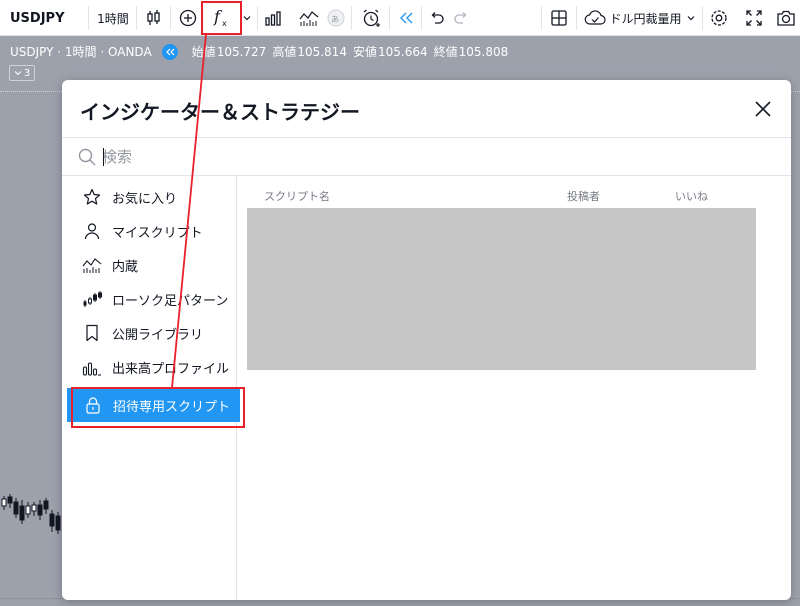 Image resolution: width=800 pixels, height=606 pixels. What do you see at coordinates (43, 18) in the screenshot?
I see `symbol-search-button: USDJPY` at bounding box center [43, 18].